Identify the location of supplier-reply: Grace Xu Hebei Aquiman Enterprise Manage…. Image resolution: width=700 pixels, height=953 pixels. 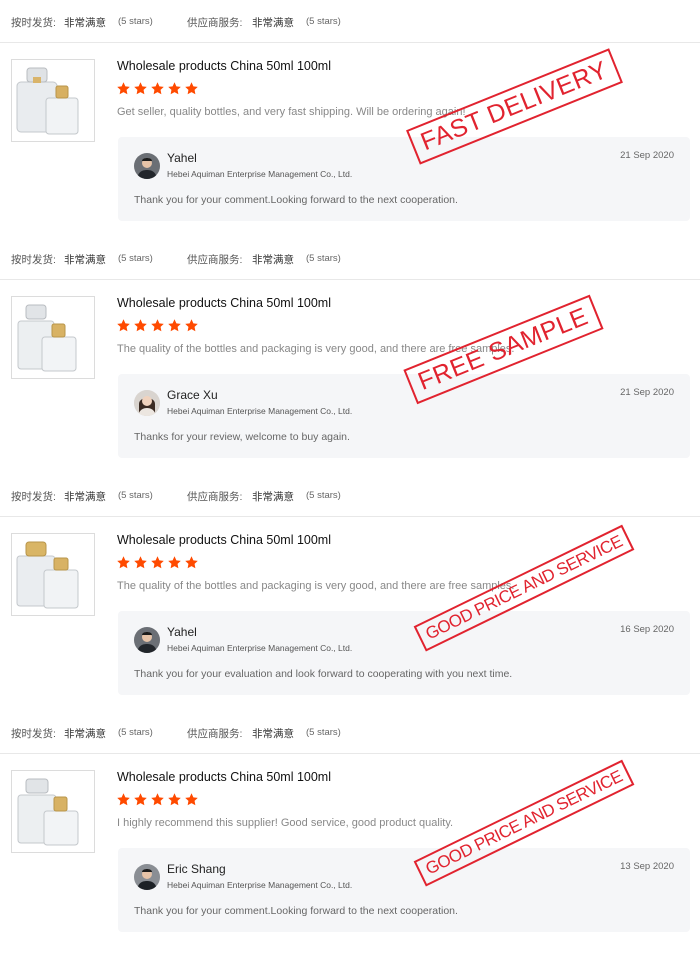
(404, 416).